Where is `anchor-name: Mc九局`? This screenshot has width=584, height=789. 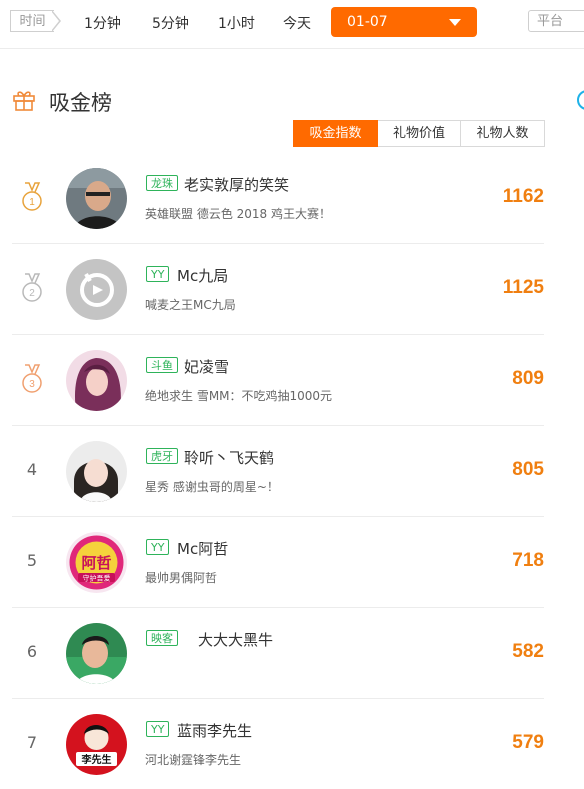
anchor-name: Mc九局 is located at coordinates (202, 275).